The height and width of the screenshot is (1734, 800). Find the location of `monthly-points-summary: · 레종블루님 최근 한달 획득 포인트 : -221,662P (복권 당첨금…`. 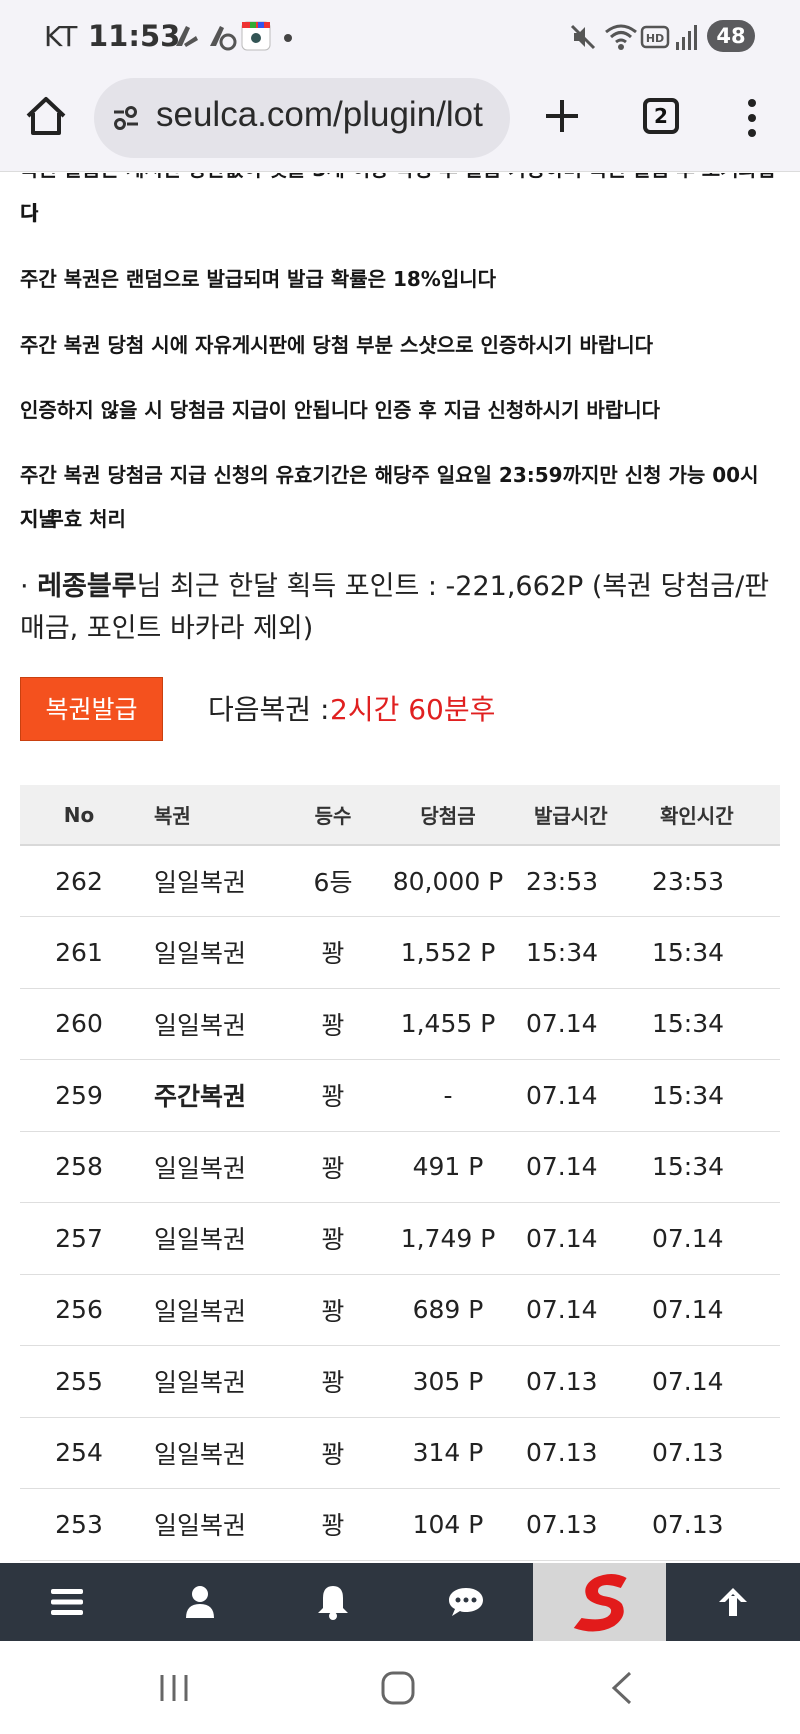

monthly-points-summary: · 레종블루님 최근 한달 획득 포인트 : -221,662P (복권 당첨금… is located at coordinates (405, 608).